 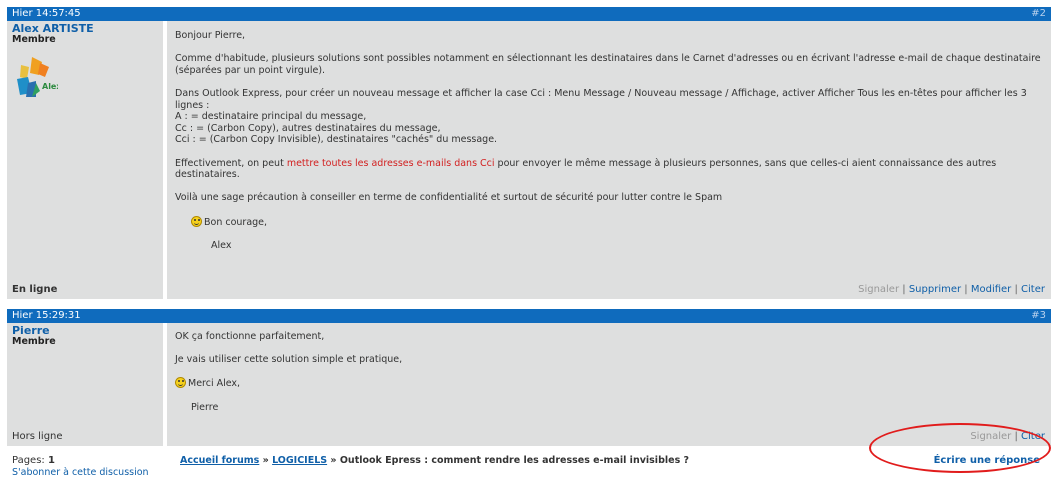 I want to click on post-actions: Signaler | Supprimer | Modifier | Citer, so click(x=951, y=289).